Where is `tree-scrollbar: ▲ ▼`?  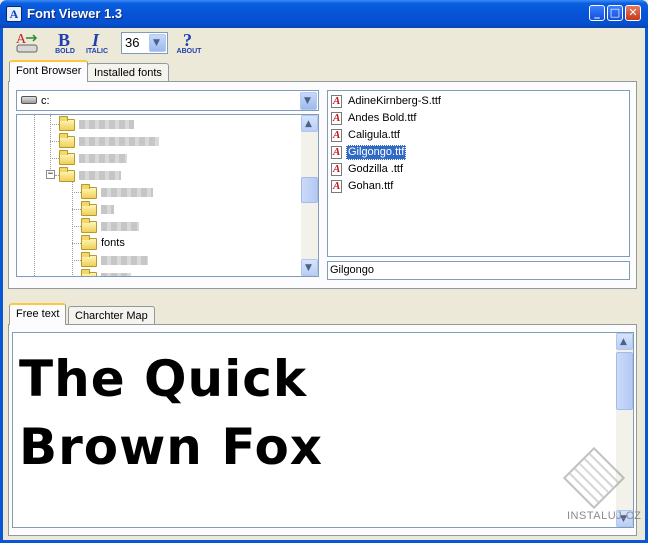 tree-scrollbar: ▲ ▼ is located at coordinates (309, 195).